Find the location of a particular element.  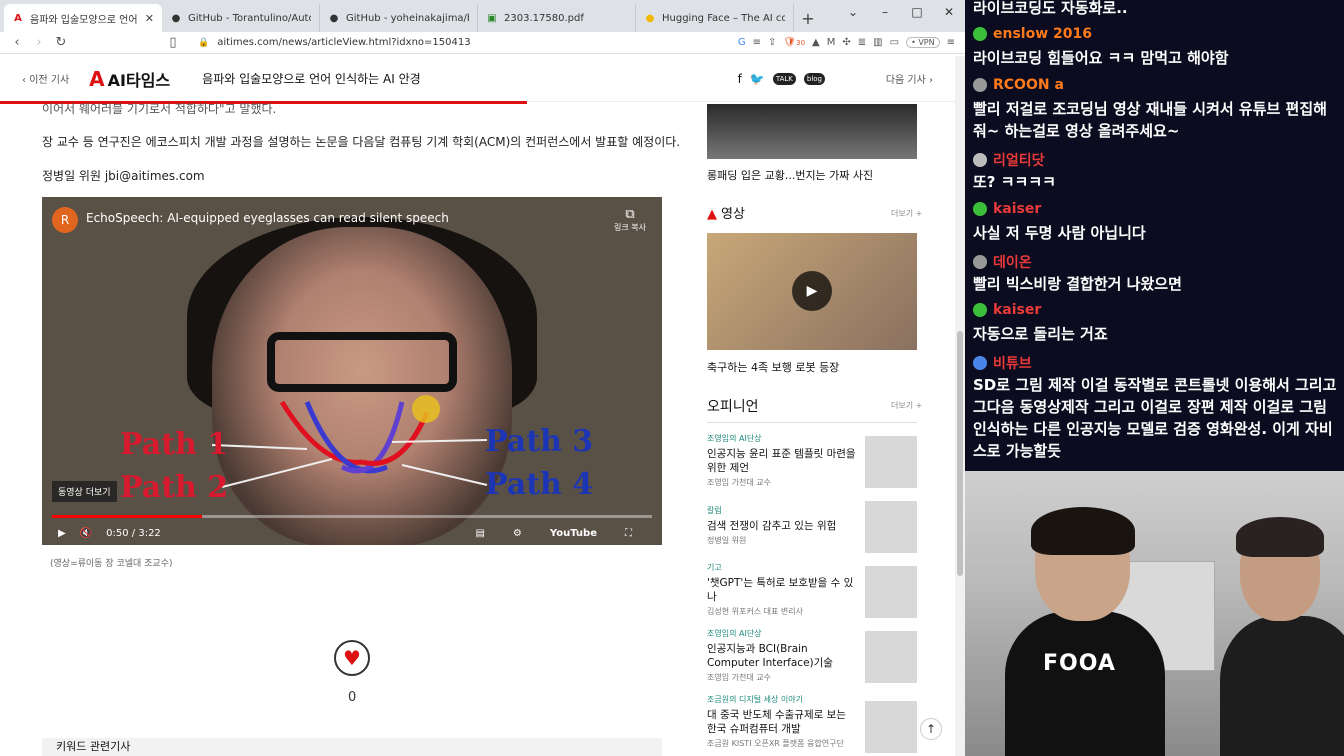

scroll-to-top-button: ↑ is located at coordinates (931, 729).